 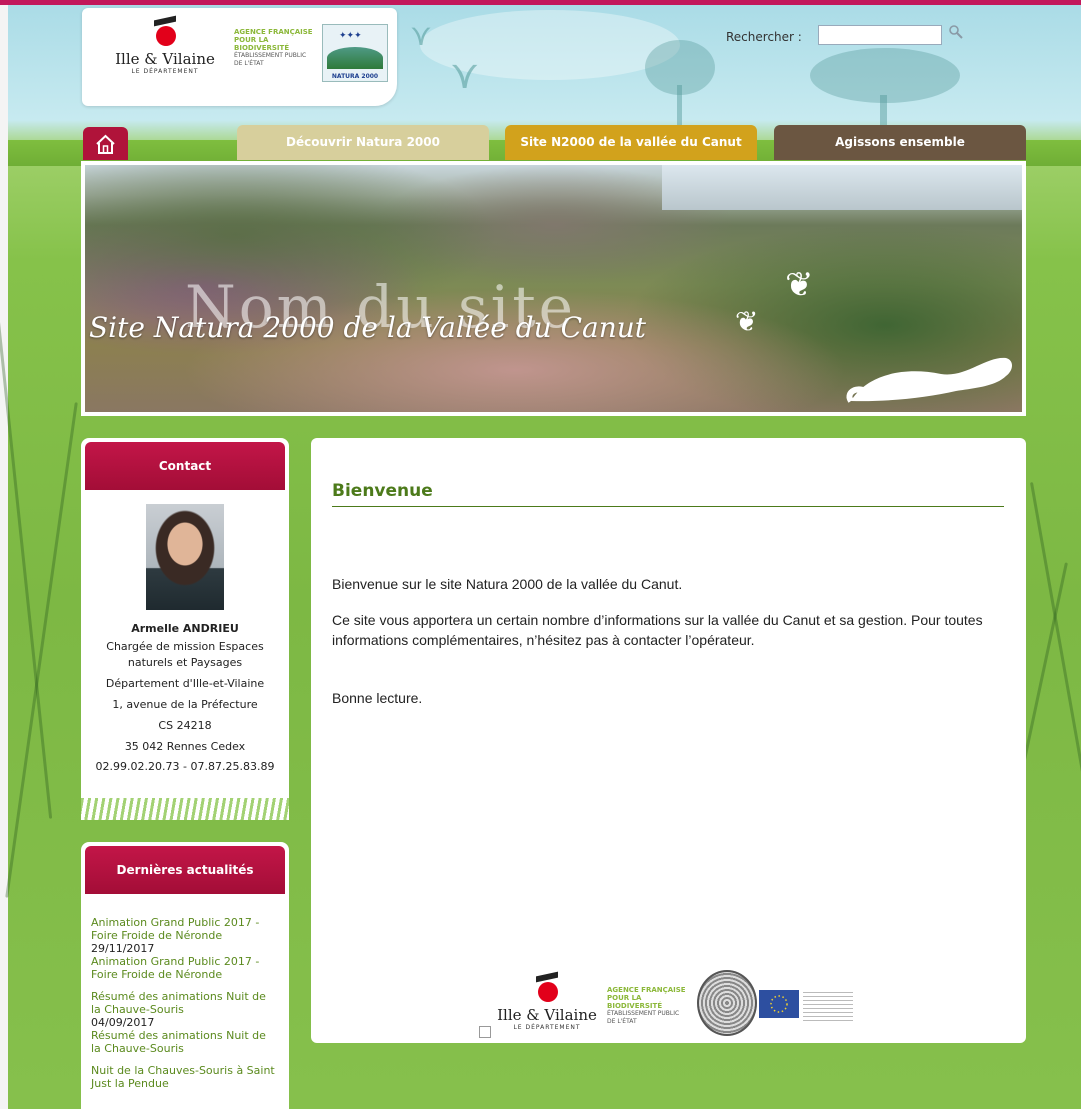 I want to click on afb-footer-line2: POUR LA BIODIVERSITÉ, so click(x=635, y=1002).